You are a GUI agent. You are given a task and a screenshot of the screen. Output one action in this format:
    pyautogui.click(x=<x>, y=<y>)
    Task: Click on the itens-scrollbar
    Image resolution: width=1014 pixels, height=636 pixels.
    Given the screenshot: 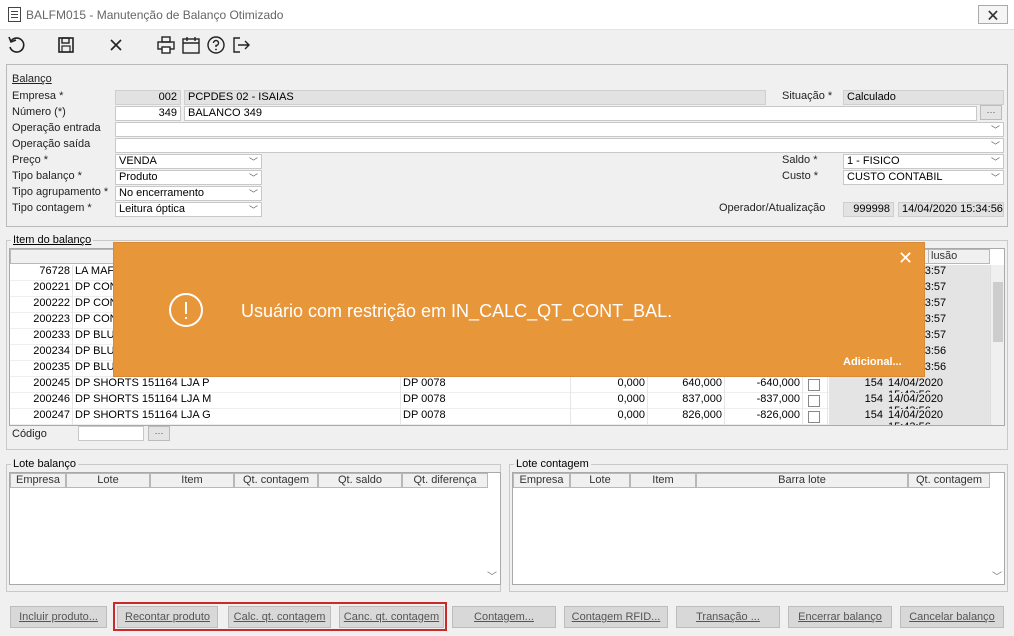 What is the action you would take?
    pyautogui.click(x=997, y=345)
    